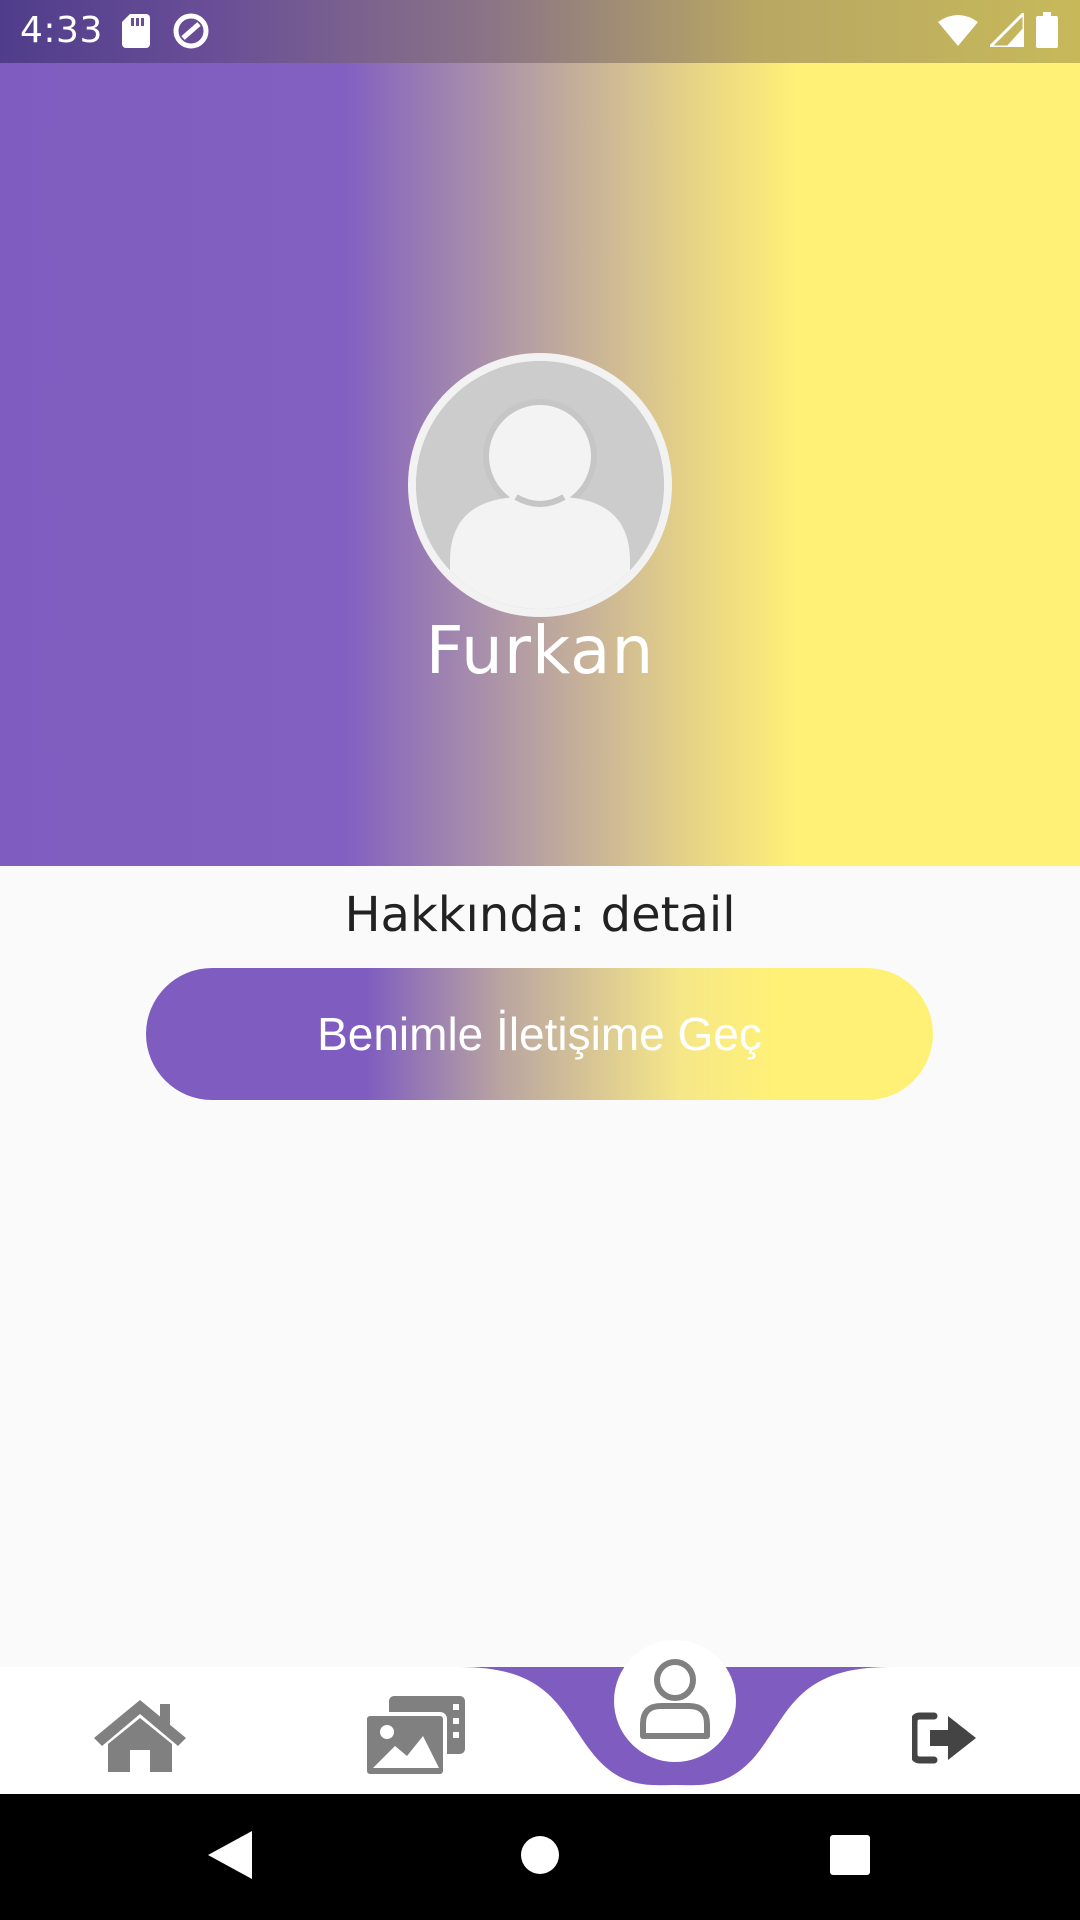 Image resolution: width=1080 pixels, height=1920 pixels. Describe the element at coordinates (191, 33) in the screenshot. I see `data-saver-icon` at that location.